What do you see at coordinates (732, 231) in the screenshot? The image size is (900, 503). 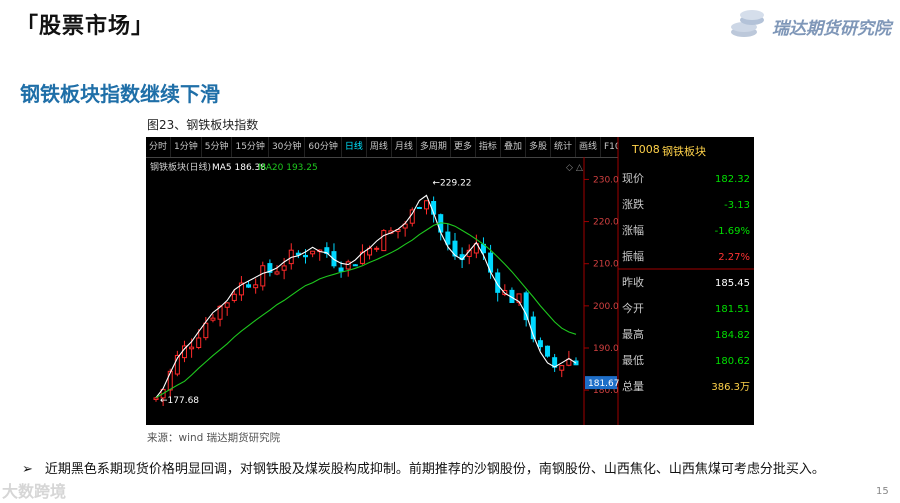 I see `quote-value-2: -1.69%` at bounding box center [732, 231].